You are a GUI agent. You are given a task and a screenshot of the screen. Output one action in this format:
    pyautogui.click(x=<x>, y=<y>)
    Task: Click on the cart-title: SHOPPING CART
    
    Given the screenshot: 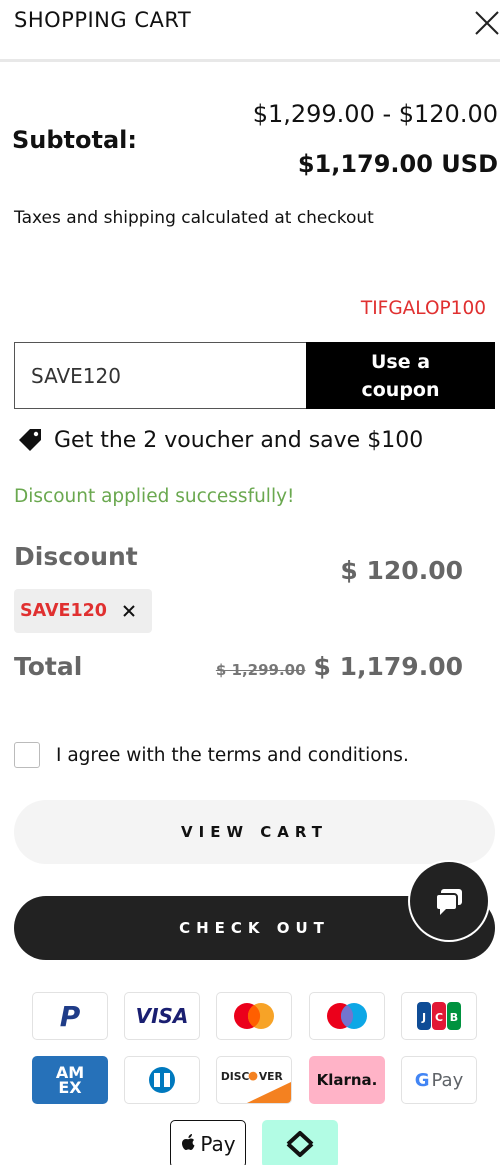 What is the action you would take?
    pyautogui.click(x=103, y=20)
    